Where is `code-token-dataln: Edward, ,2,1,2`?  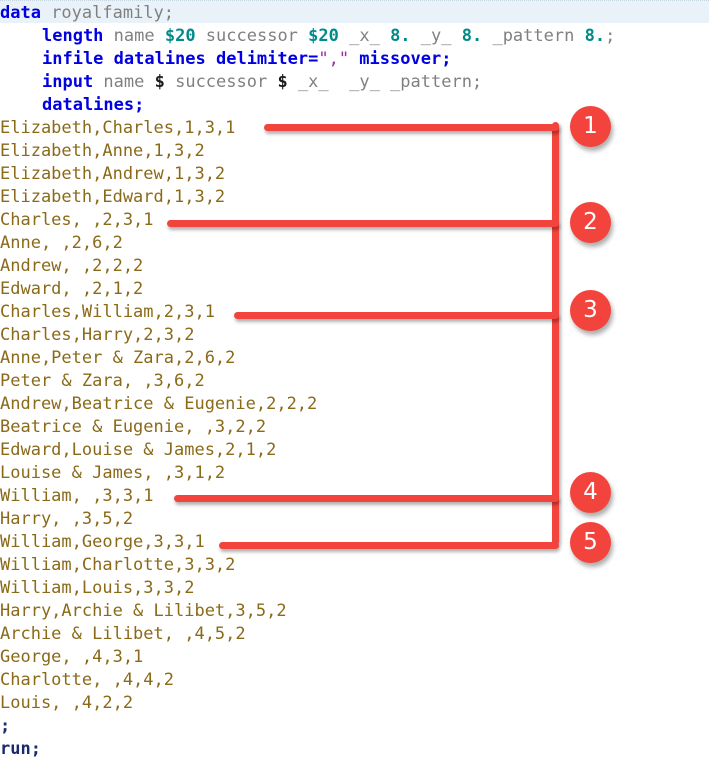
code-token-dataln: Edward, ,2,1,2 is located at coordinates (72, 289).